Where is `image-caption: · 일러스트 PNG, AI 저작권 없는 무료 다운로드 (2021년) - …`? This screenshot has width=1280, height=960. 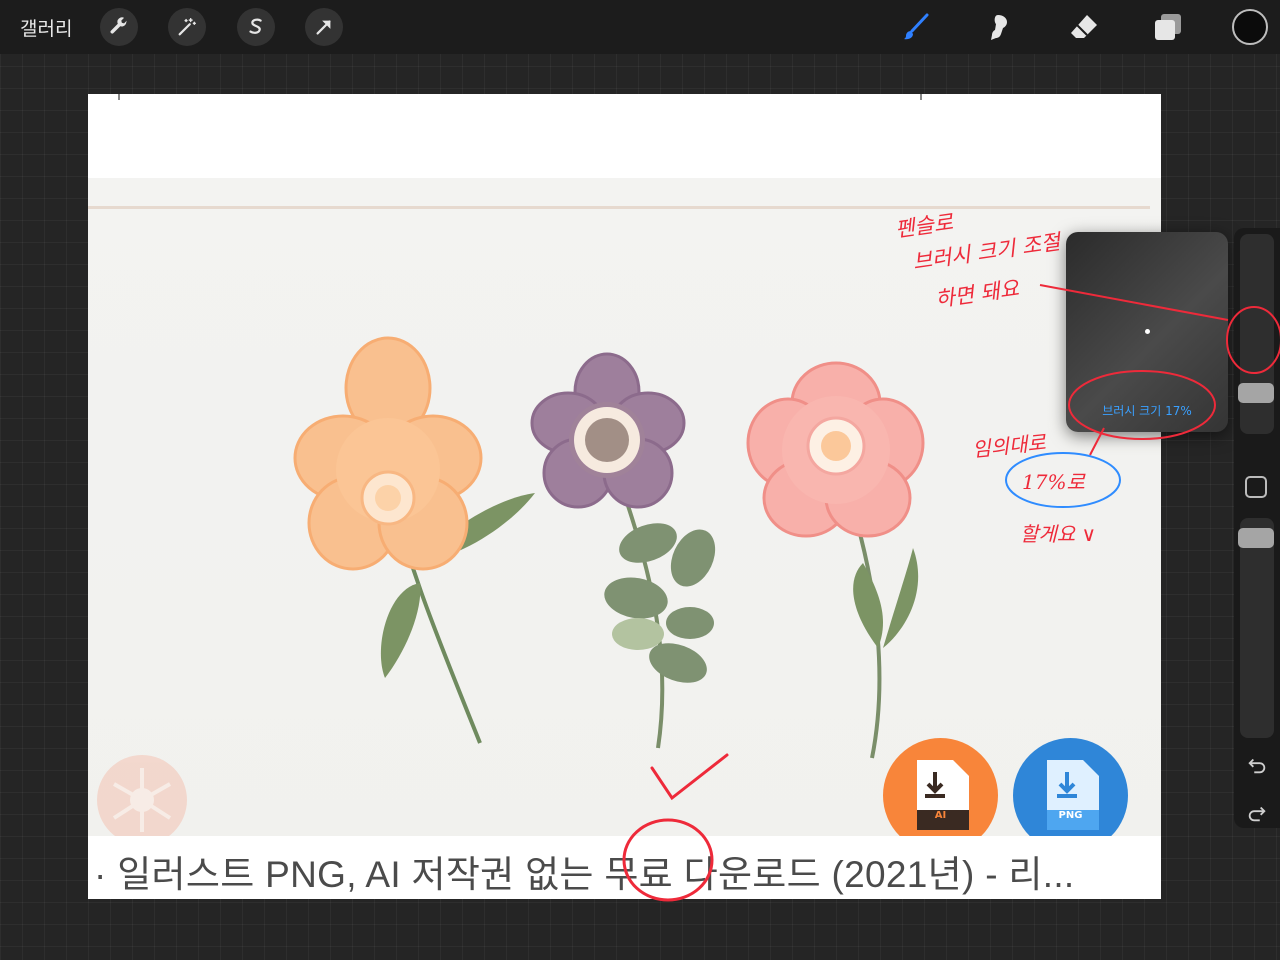
image-caption: · 일러스트 PNG, AI 저작권 없는 무료 다운로드 (2021년) - … is located at coordinates (624, 867).